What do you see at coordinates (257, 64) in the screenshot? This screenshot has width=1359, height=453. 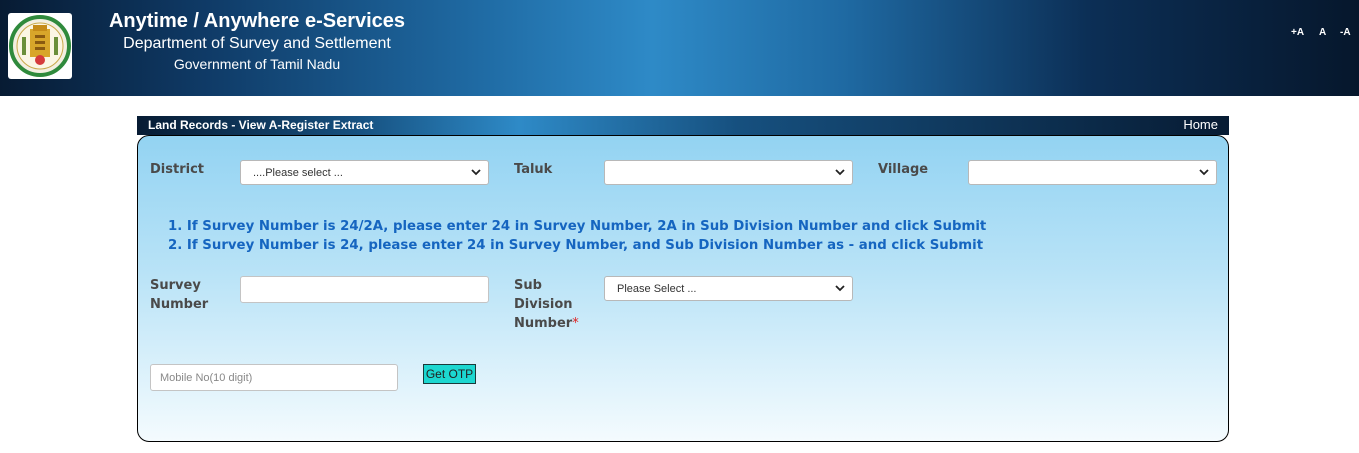 I see `government-name: Government of Tamil Nadu` at bounding box center [257, 64].